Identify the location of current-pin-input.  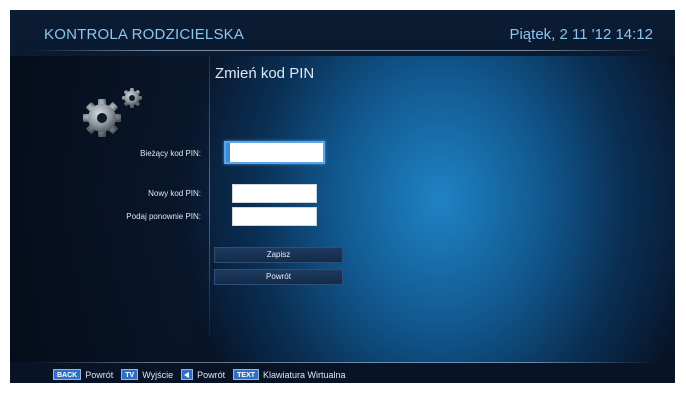
(274, 152).